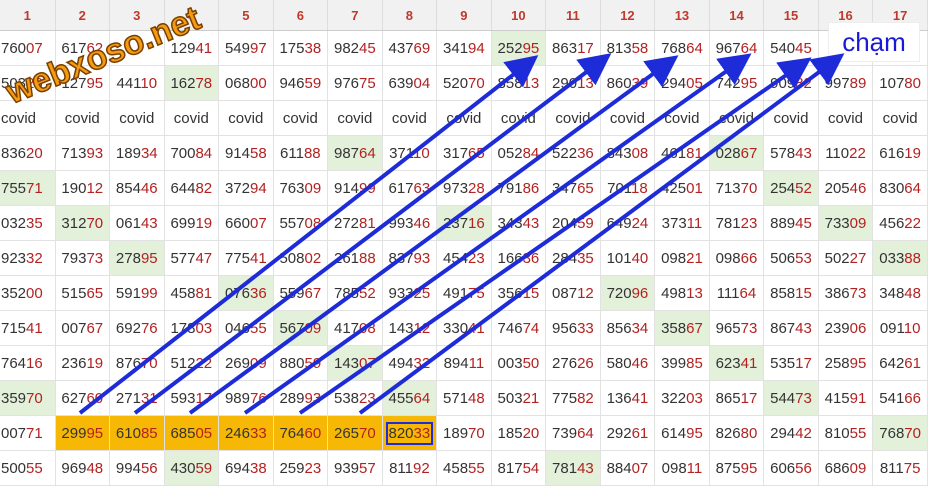  I want to click on cell-value-tail: 93, so click(313, 398).